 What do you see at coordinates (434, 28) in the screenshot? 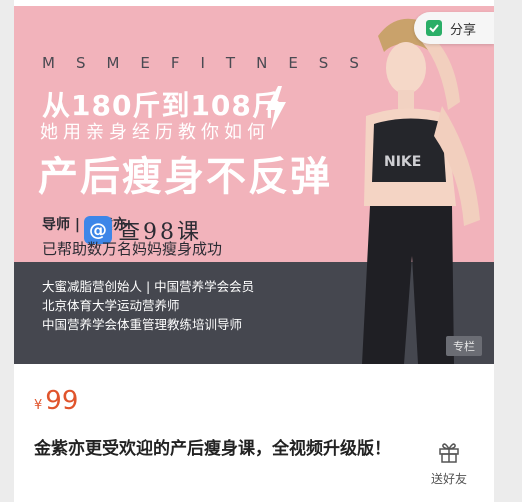
I see `wechat-share-icon` at bounding box center [434, 28].